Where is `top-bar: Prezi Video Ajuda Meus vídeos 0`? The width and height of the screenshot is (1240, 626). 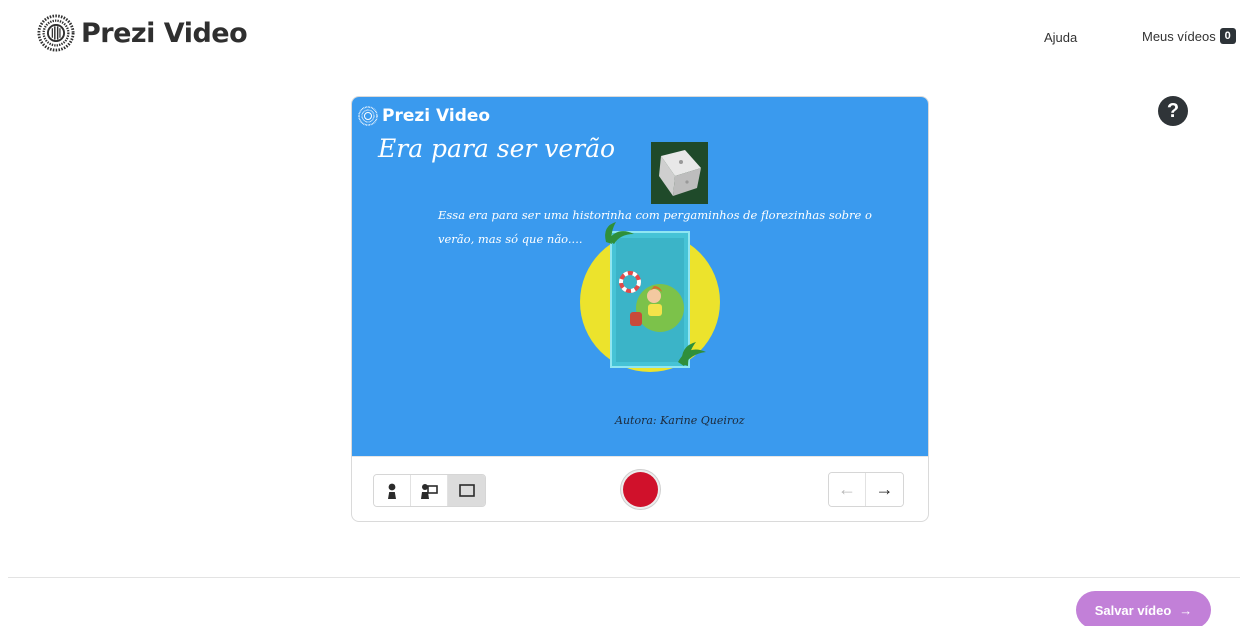 top-bar: Prezi Video Ajuda Meus vídeos 0 is located at coordinates (620, 40).